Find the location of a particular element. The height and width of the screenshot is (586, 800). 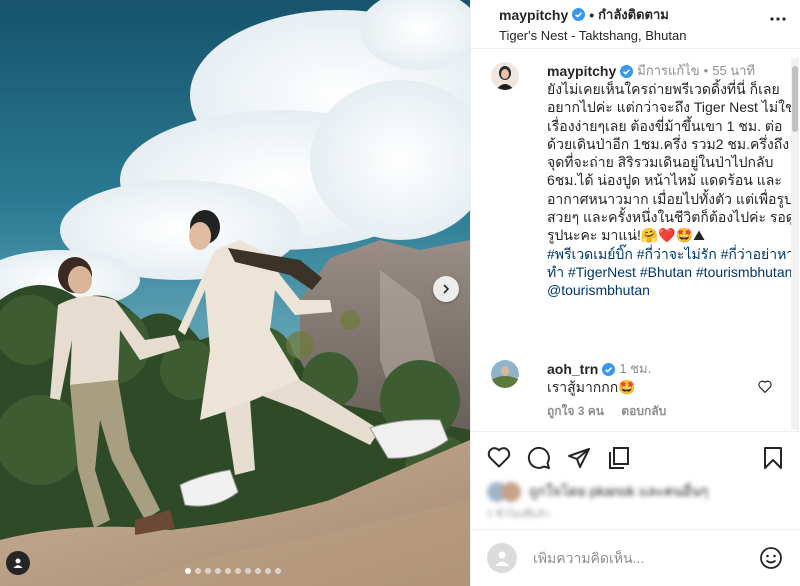

post-actions-bar is located at coordinates (635, 458).